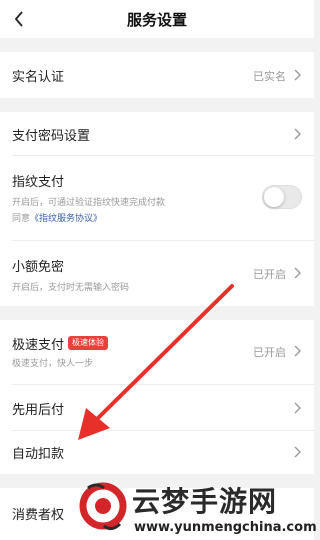 This screenshot has width=320, height=540. Describe the element at coordinates (225, 527) in the screenshot. I see `watermark-url: www.yunmengchina.com` at that location.